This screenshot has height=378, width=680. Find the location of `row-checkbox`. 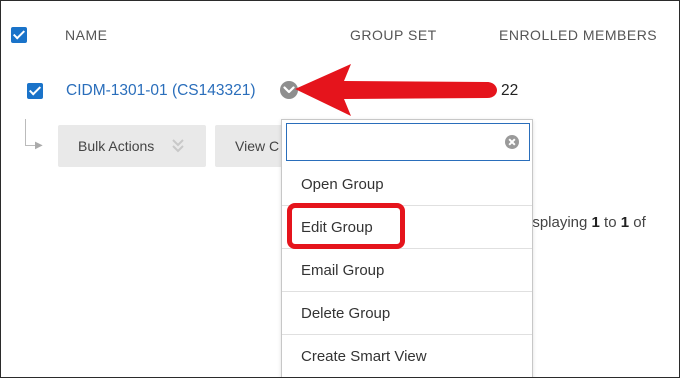

row-checkbox is located at coordinates (35, 91).